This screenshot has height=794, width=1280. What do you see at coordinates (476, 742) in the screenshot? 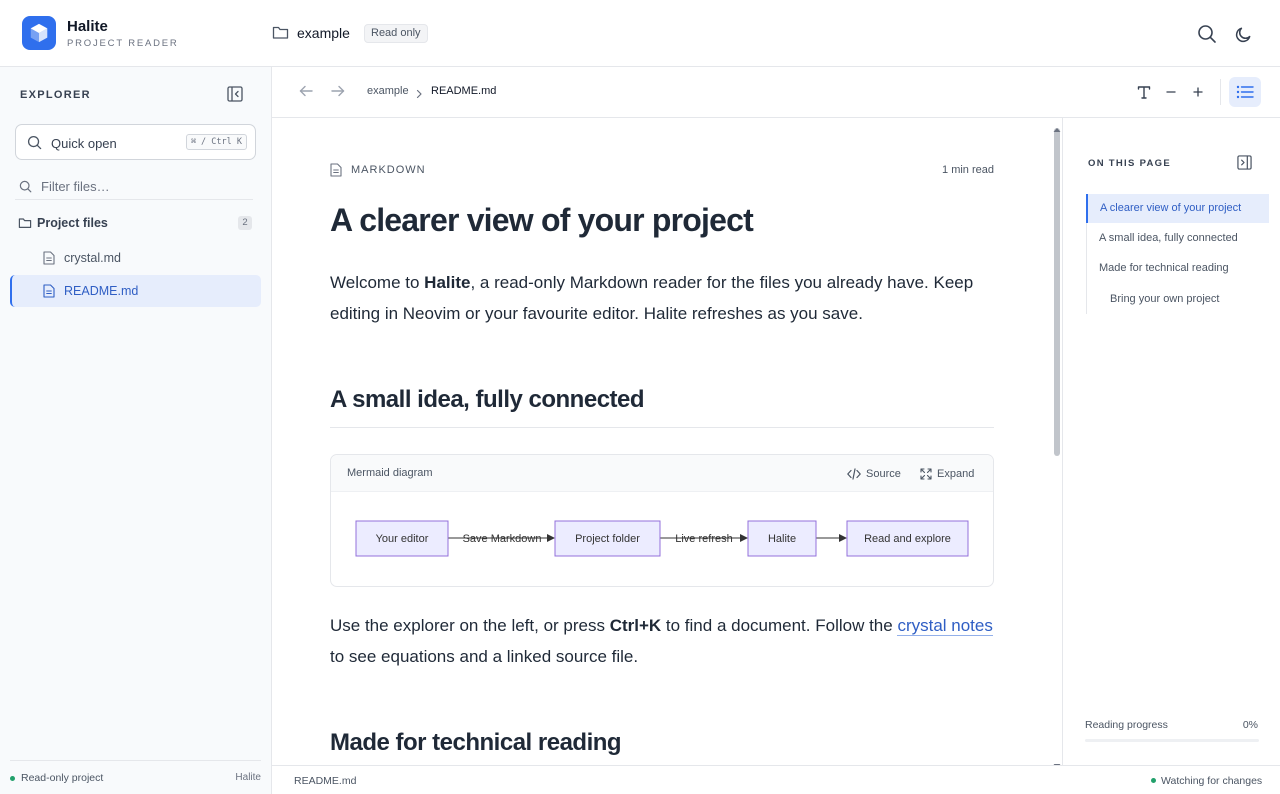
I see `section-heading-technical-reading: Made for technical reading` at bounding box center [476, 742].